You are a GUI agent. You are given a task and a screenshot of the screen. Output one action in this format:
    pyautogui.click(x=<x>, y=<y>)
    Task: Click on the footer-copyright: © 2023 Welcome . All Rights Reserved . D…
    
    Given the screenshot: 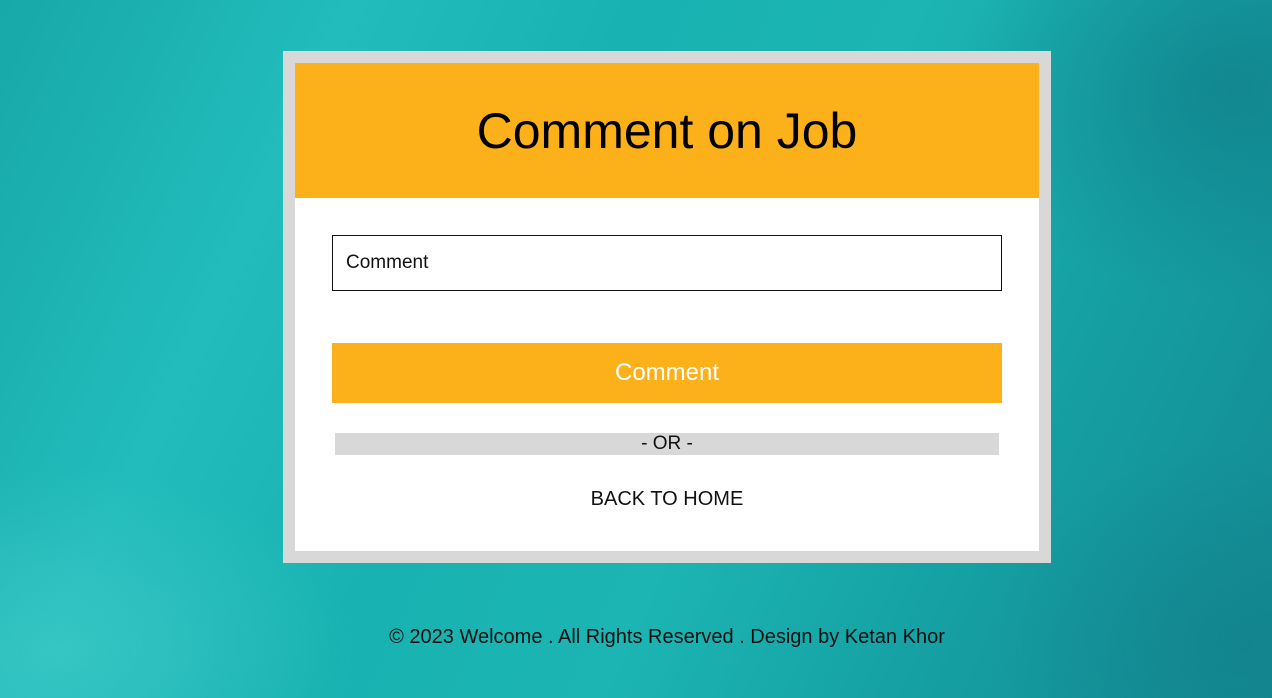 What is the action you would take?
    pyautogui.click(x=667, y=637)
    